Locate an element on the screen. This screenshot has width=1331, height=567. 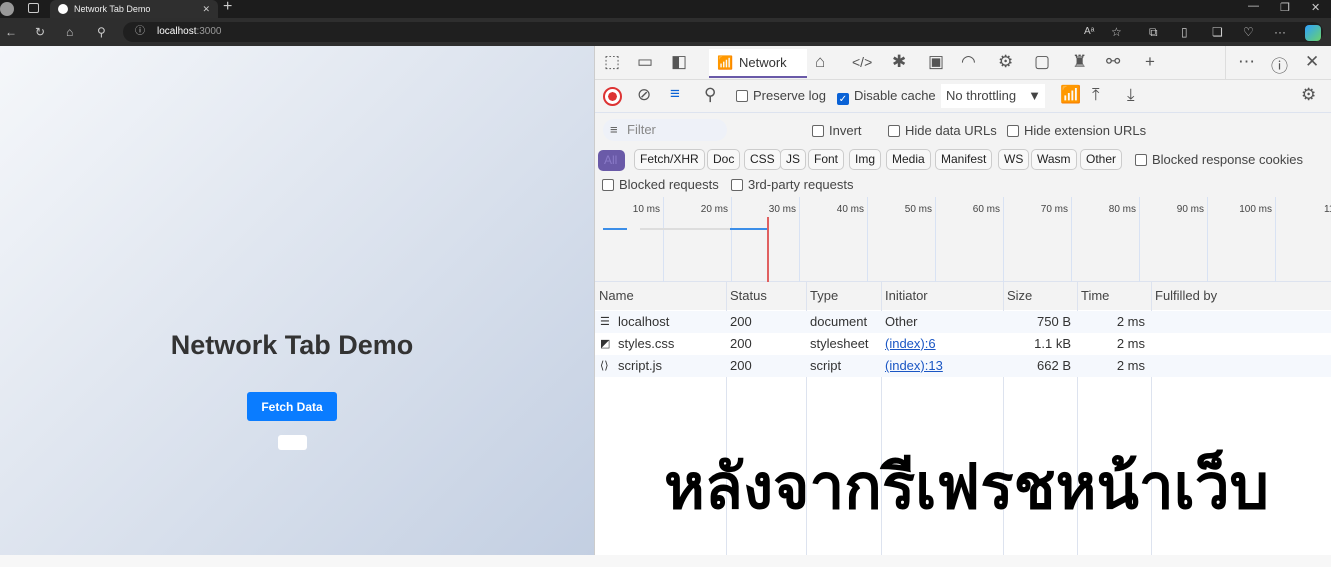
blocked-requests-checkbox: Blocked requests is located at coordinates (660, 184).